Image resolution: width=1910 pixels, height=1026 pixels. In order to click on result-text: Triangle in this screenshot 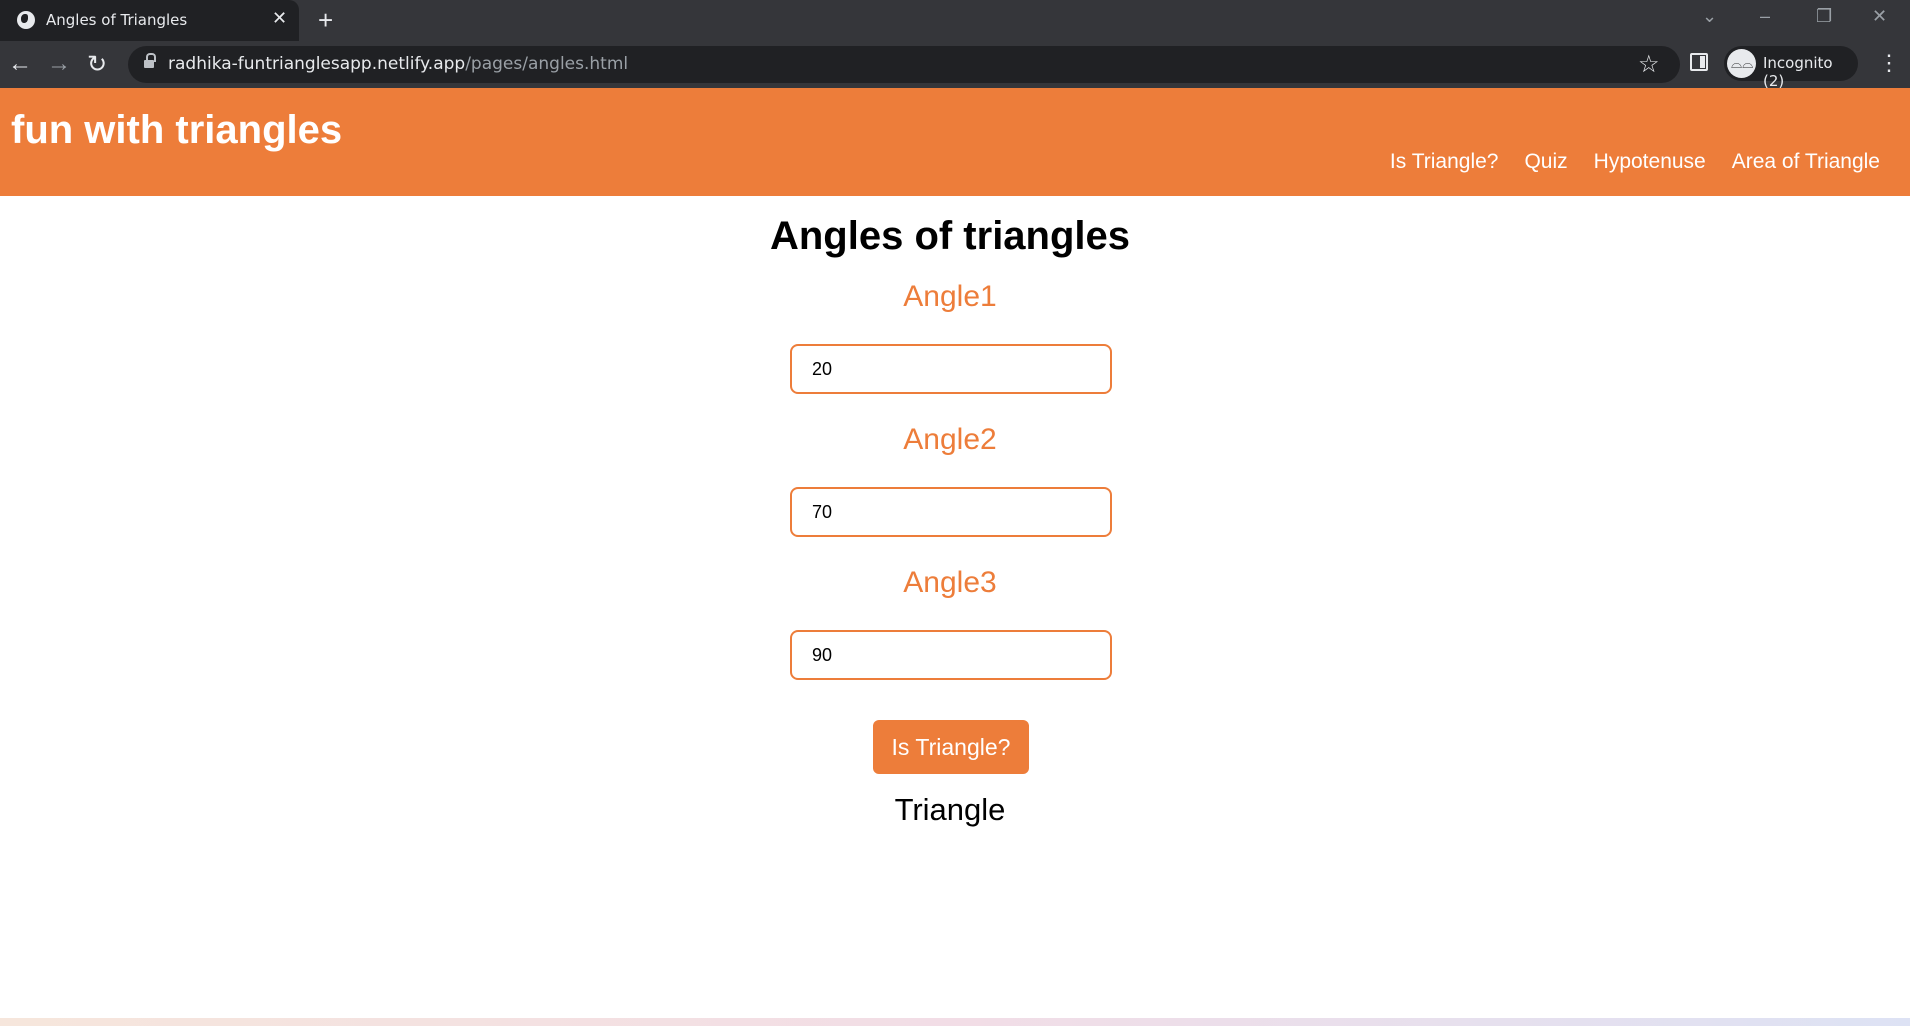, I will do `click(950, 809)`.